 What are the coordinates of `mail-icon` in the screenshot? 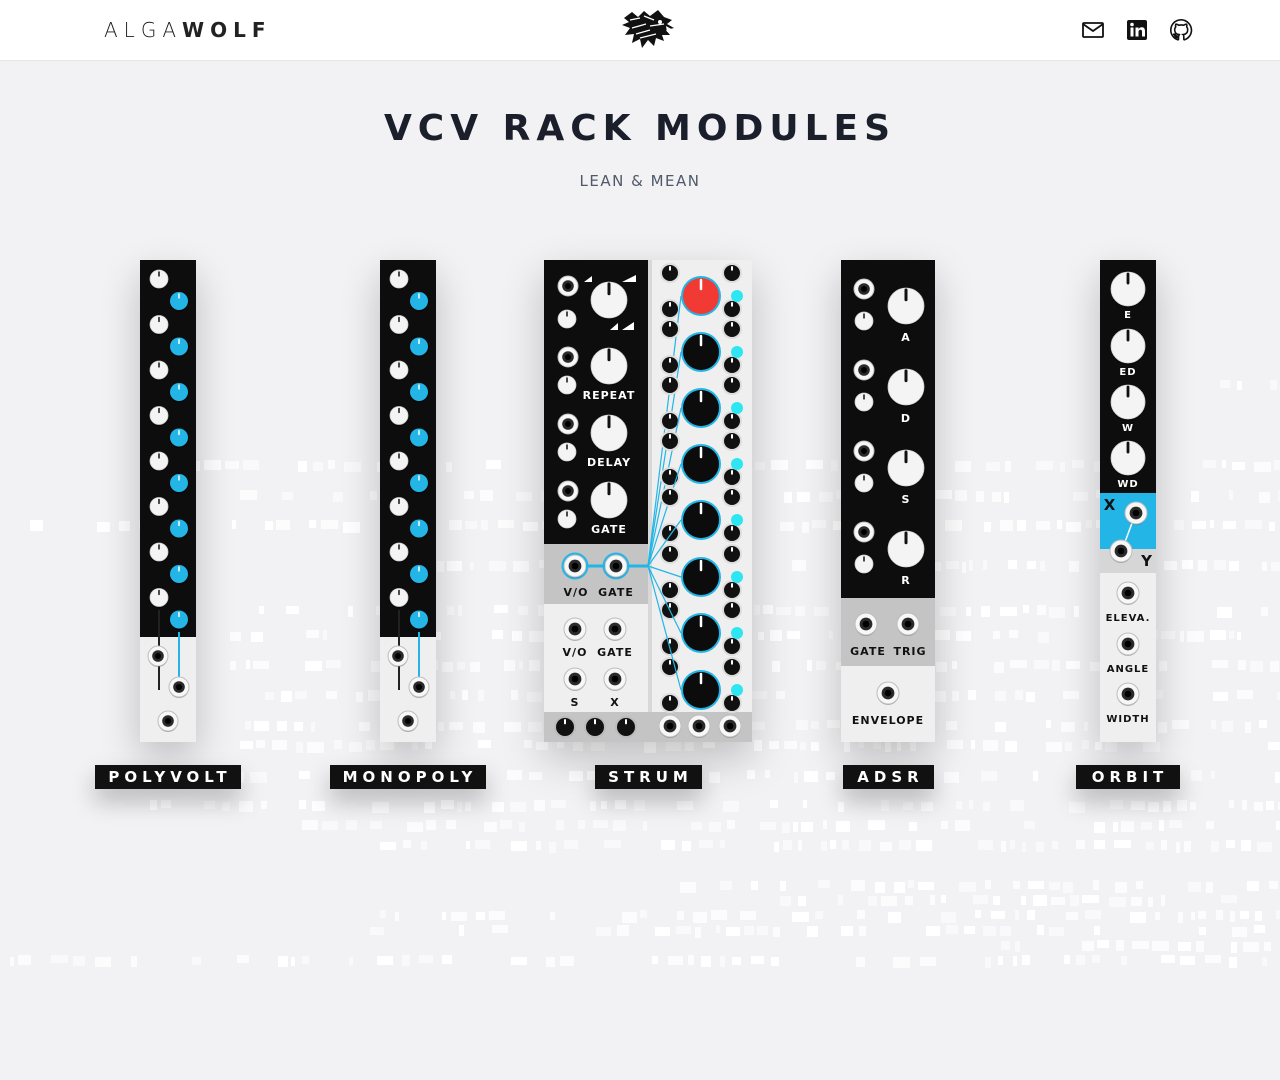 It's located at (1093, 30).